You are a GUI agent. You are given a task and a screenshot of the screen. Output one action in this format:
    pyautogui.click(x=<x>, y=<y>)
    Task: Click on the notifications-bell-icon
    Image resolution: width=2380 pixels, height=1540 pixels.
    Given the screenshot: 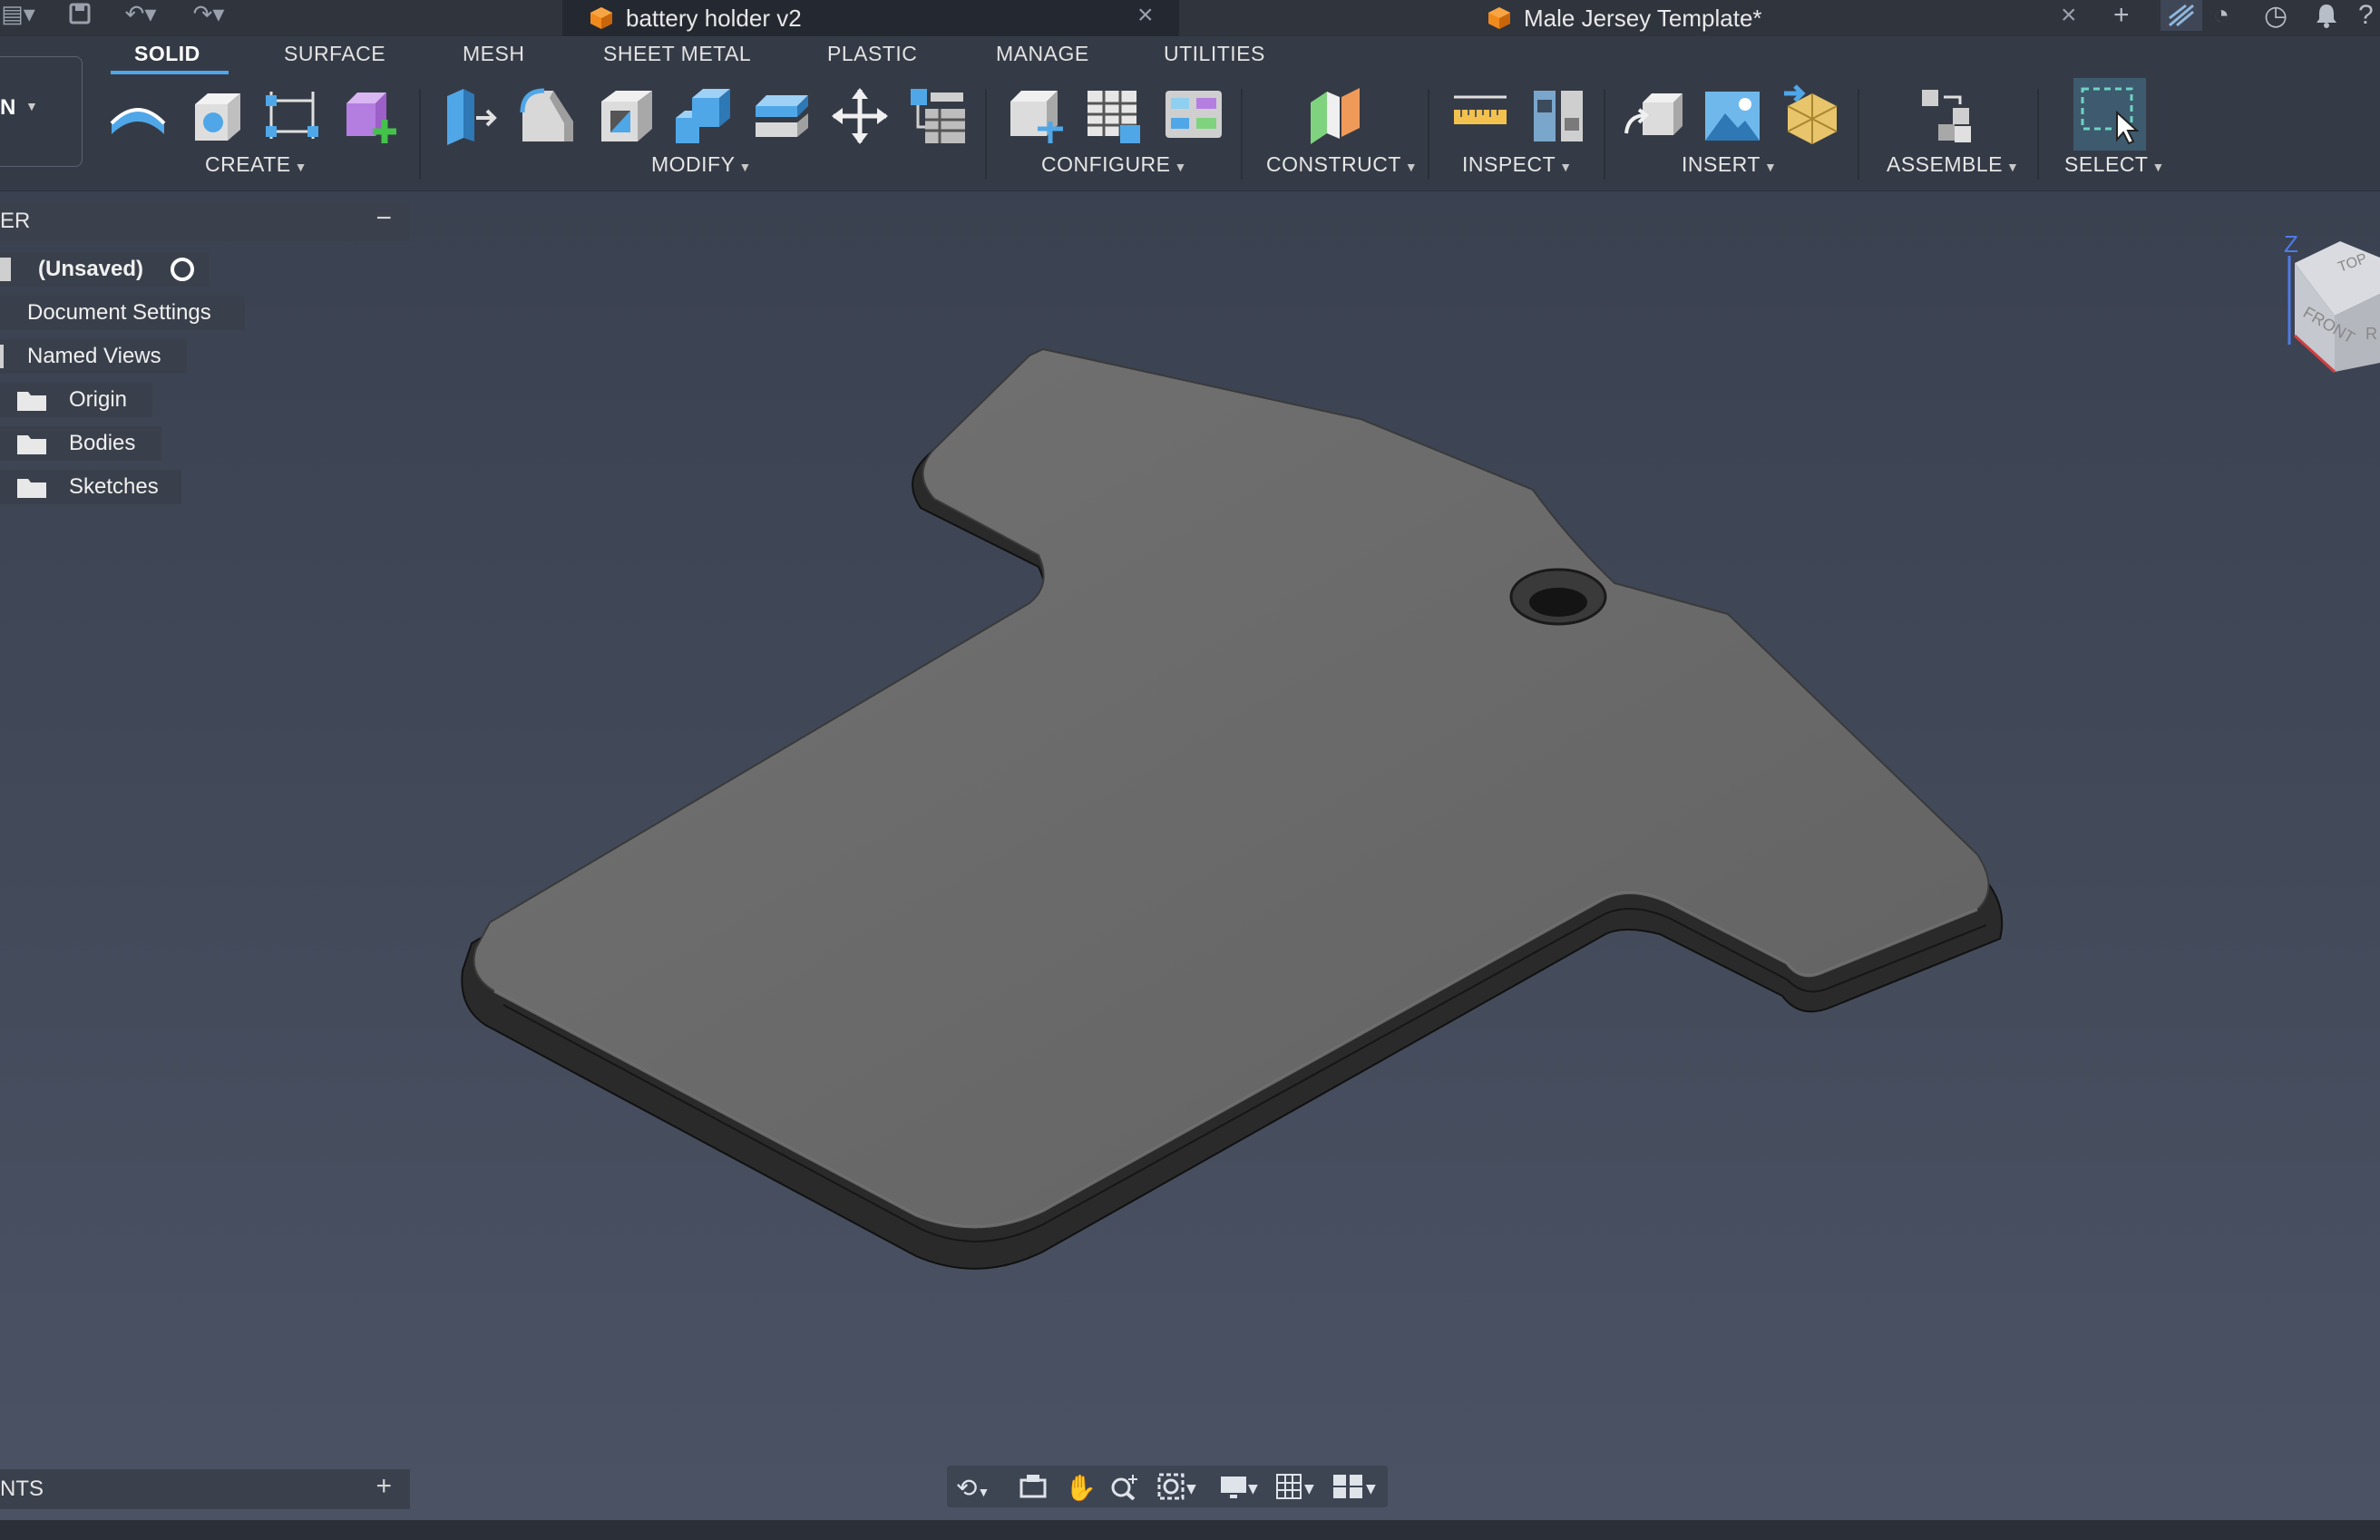 What is the action you would take?
    pyautogui.click(x=2326, y=15)
    